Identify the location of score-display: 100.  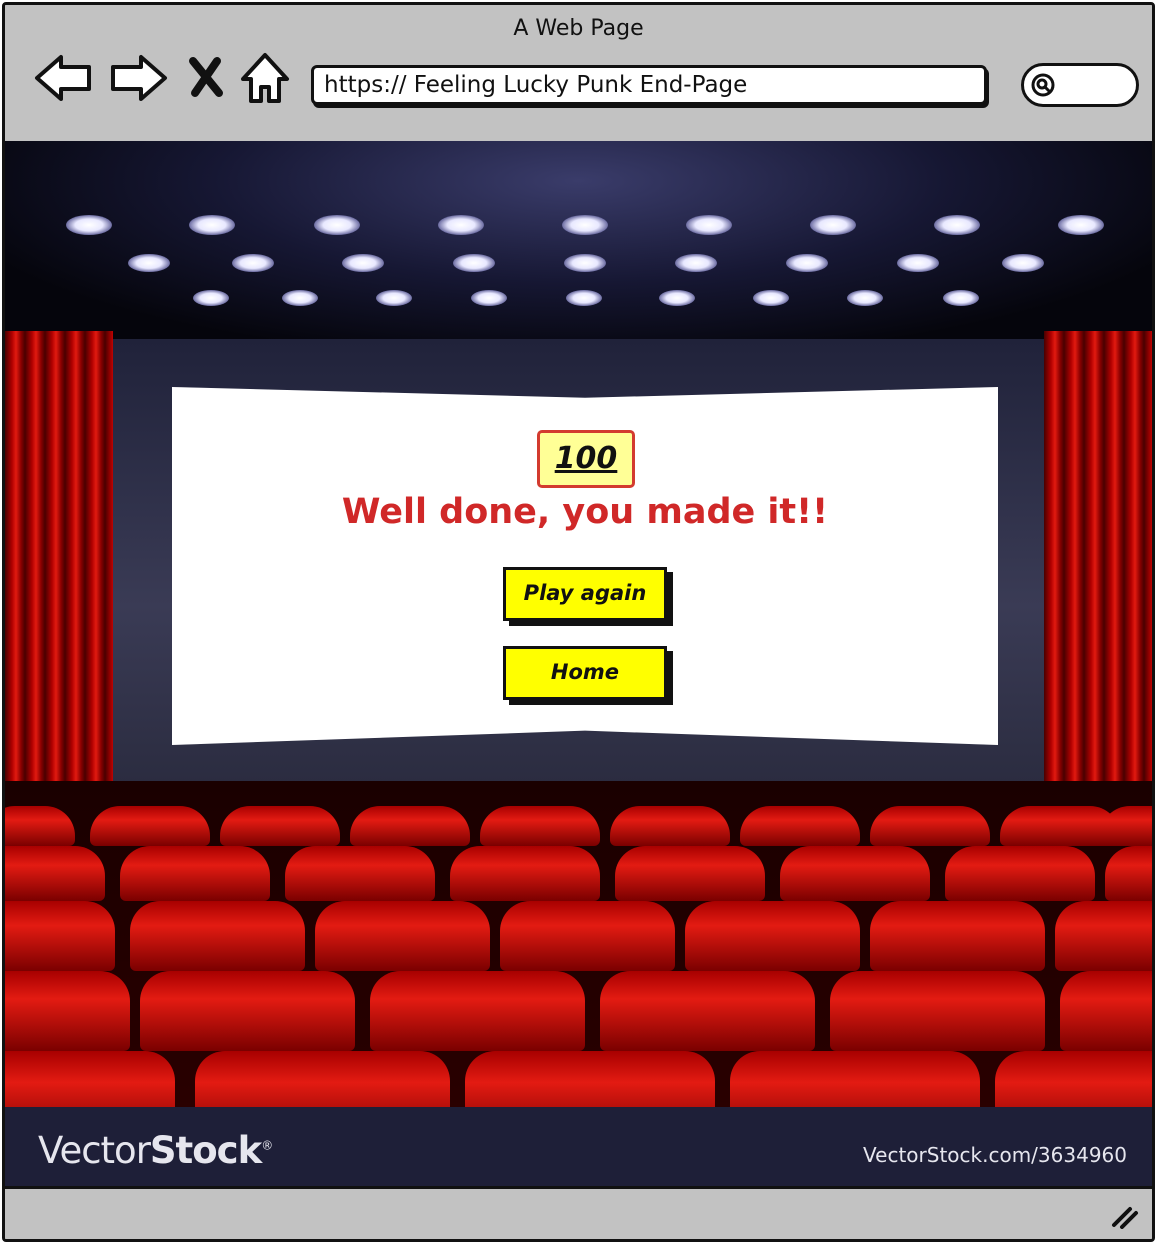
(586, 459).